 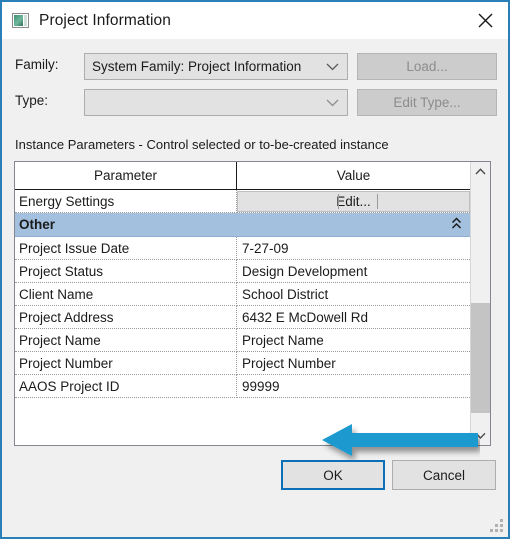 I want to click on table-row: Project Issue Date 7-27-09, so click(x=242, y=248).